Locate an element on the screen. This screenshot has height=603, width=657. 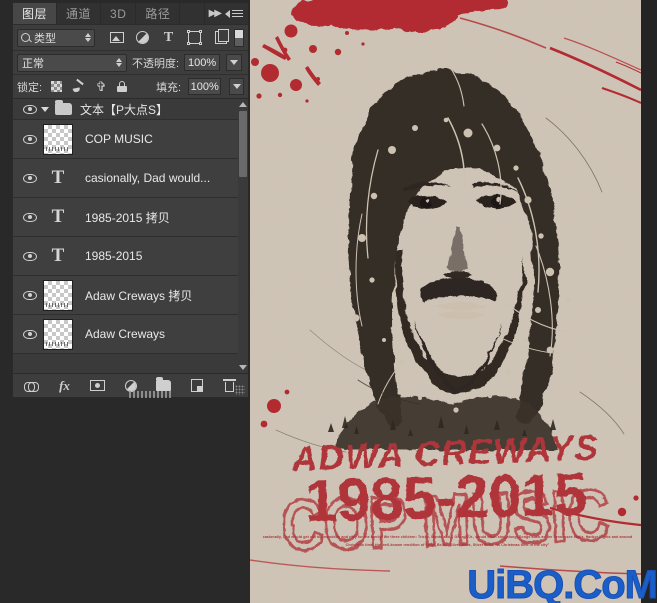
filter-adjustment-layers-icon is located at coordinates (142, 37).